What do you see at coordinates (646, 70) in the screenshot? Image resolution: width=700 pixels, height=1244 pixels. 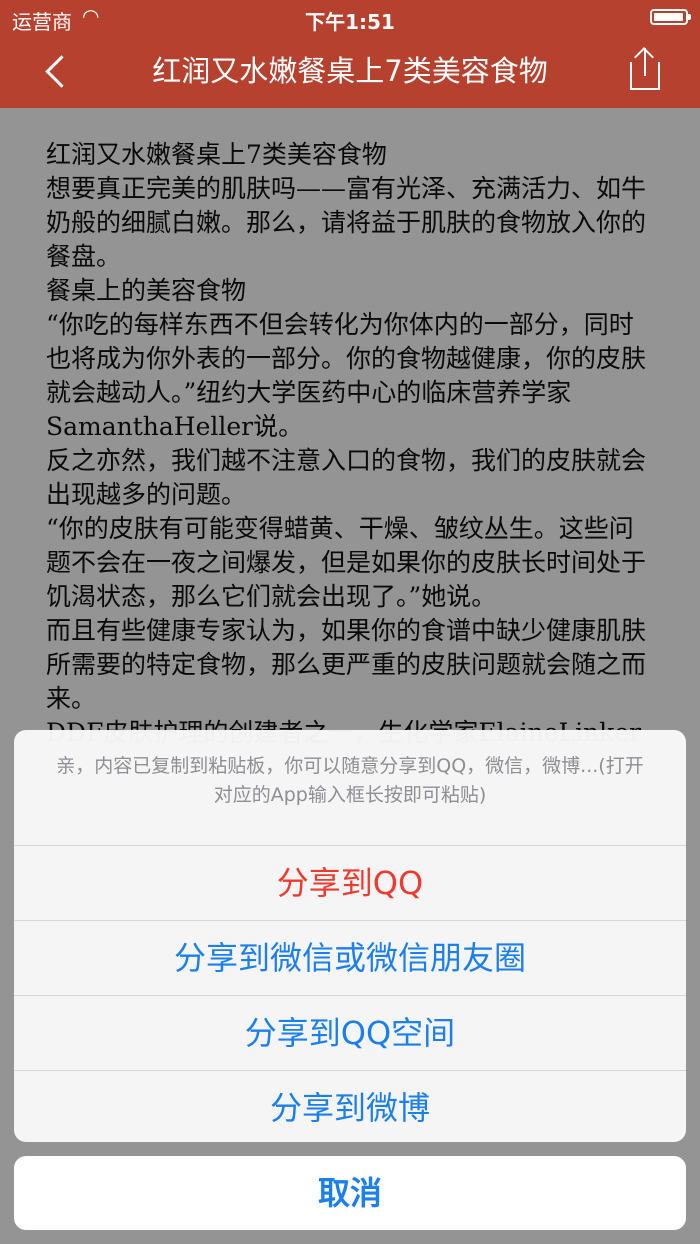 I see `share-icon` at bounding box center [646, 70].